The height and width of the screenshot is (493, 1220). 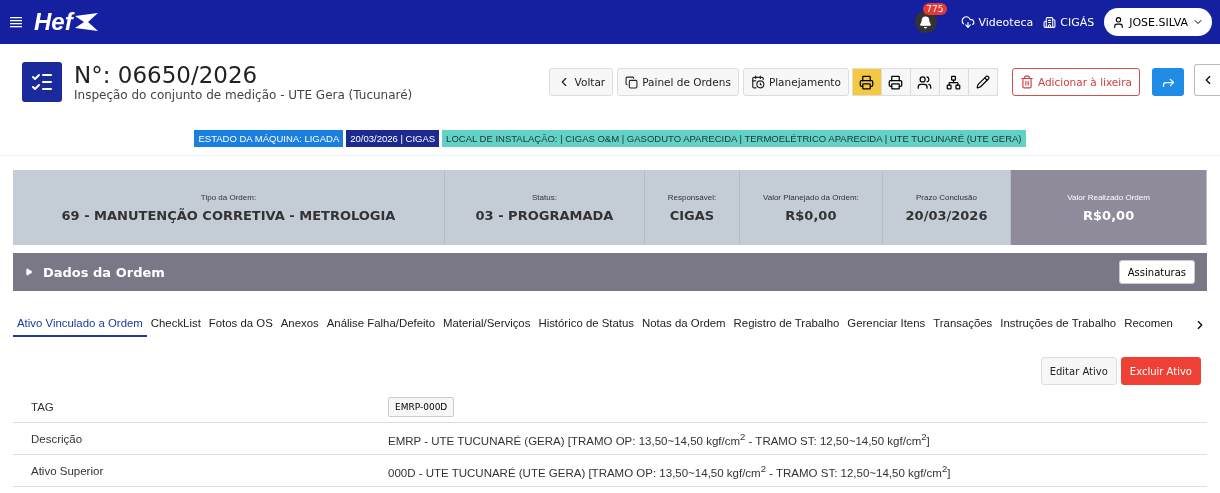 I want to click on field-value: 69 - MANUTENÇÃO CORRETIVA - METROLOGIA, so click(x=228, y=215).